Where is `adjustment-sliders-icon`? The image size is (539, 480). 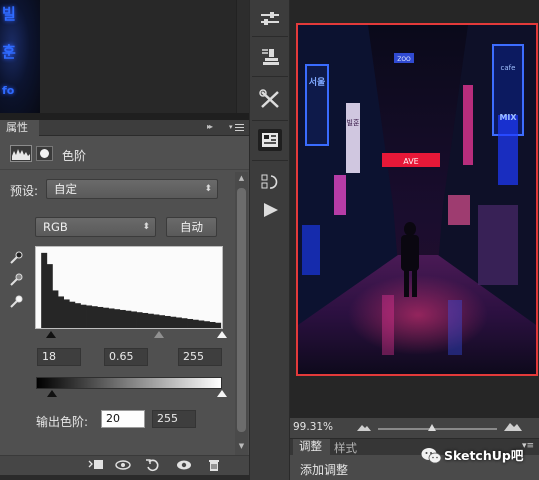 adjustment-sliders-icon is located at coordinates (270, 19).